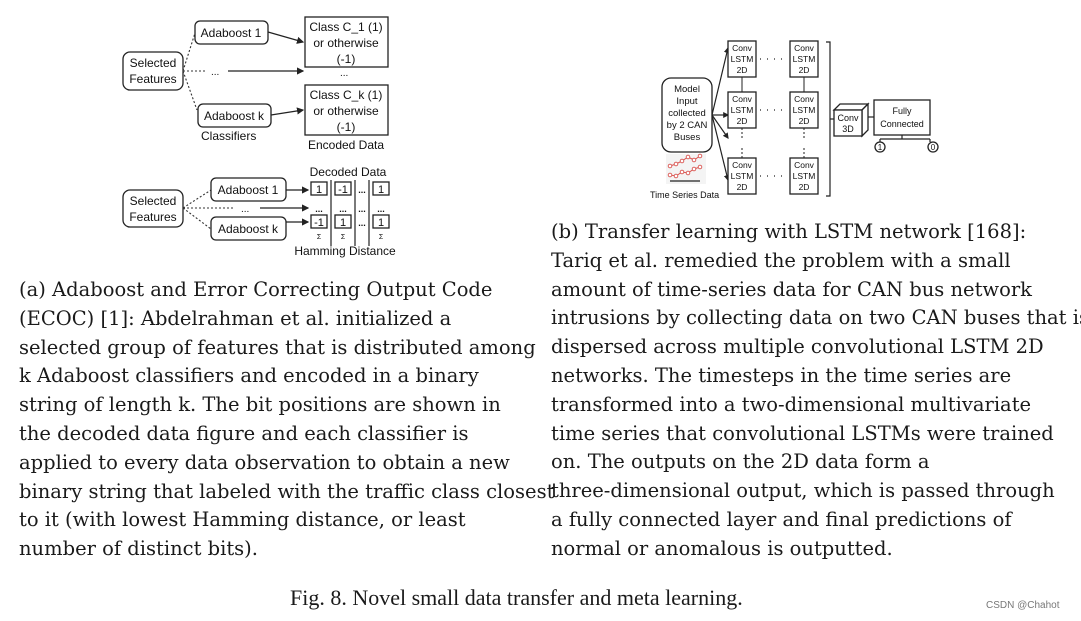  I want to click on class-ck-line-2: or otherwise, so click(346, 111).